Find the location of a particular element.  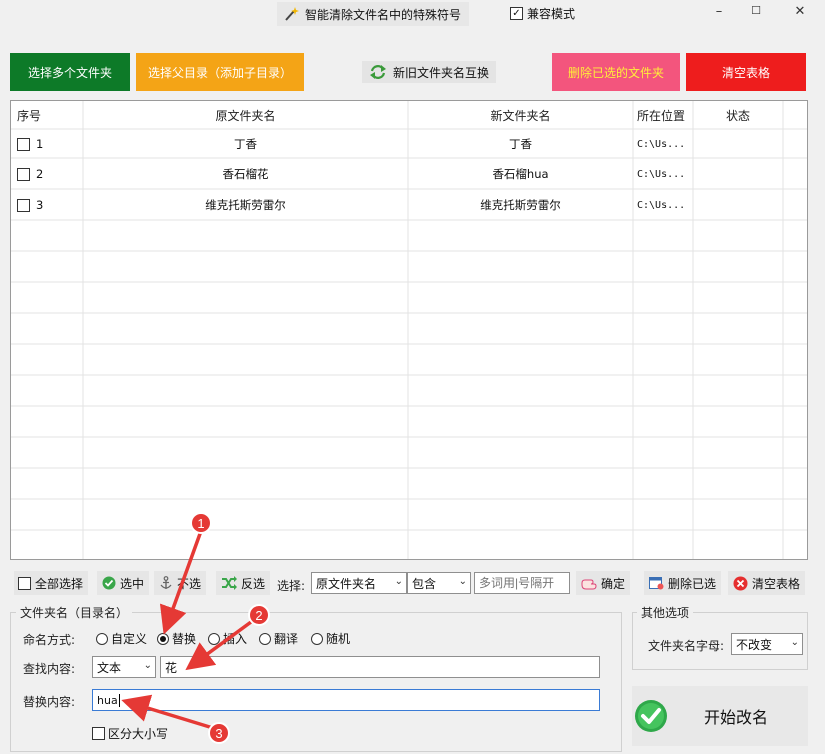

find-input: 花 is located at coordinates (380, 667).